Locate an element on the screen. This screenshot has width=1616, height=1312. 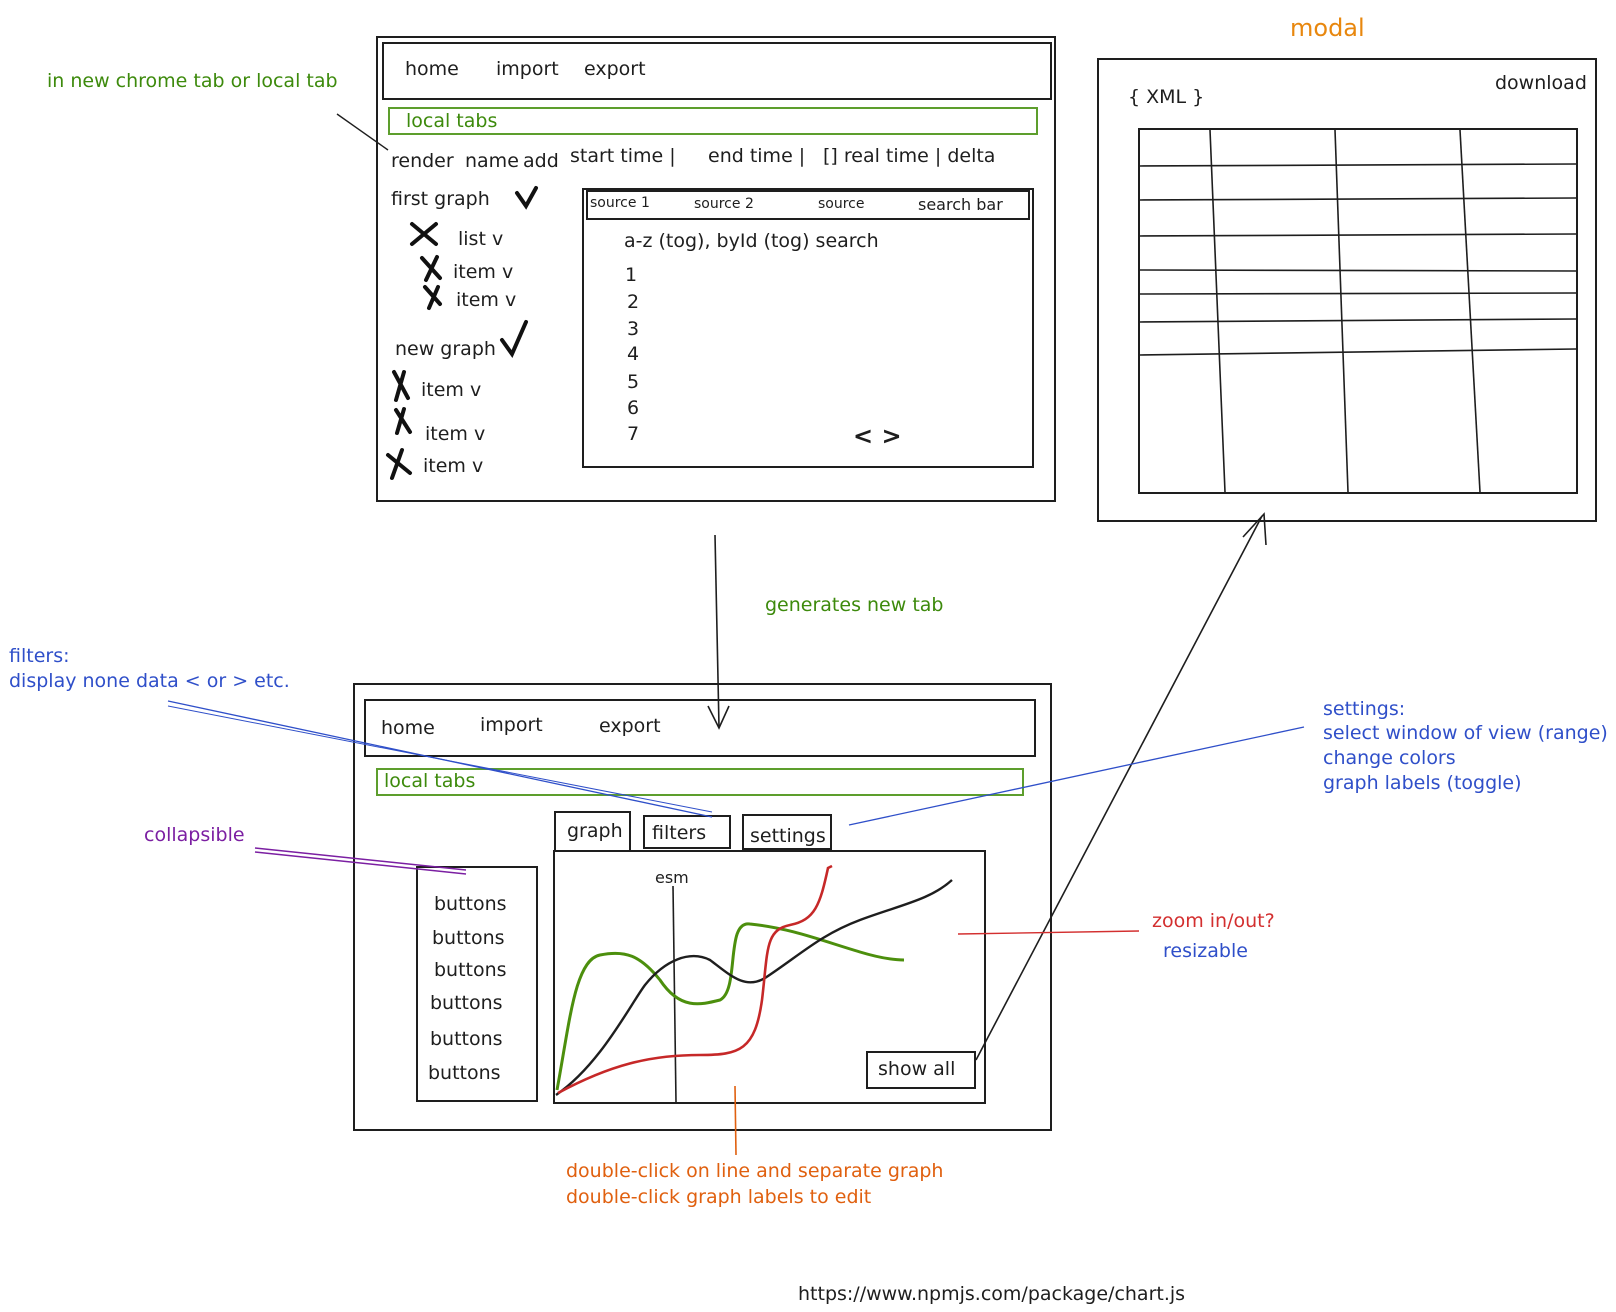
settings-connector is located at coordinates (1076, 776).